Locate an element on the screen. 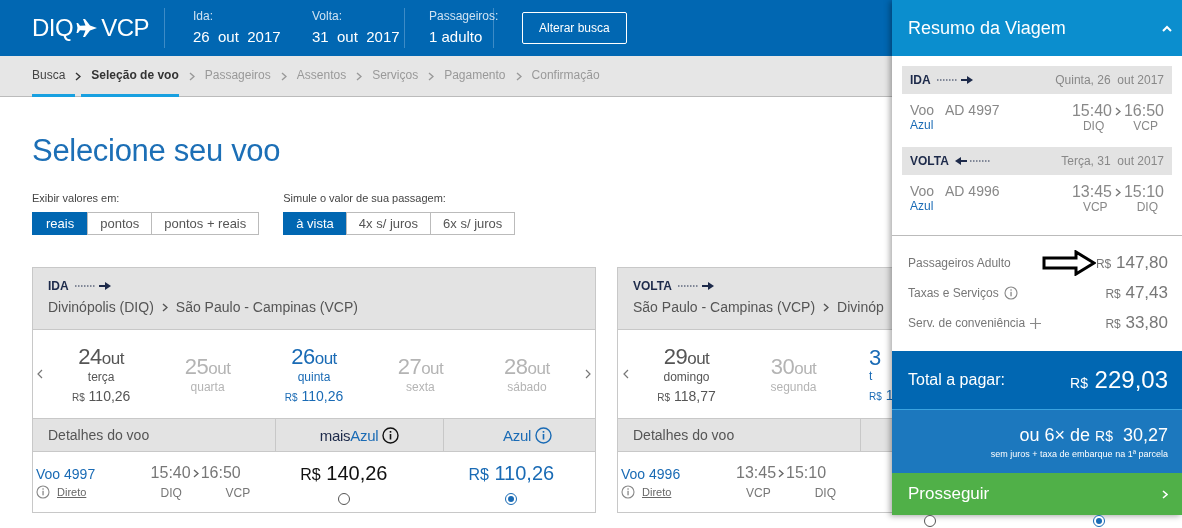  origin-city: Divinópolis (DIQ) is located at coordinates (101, 307).